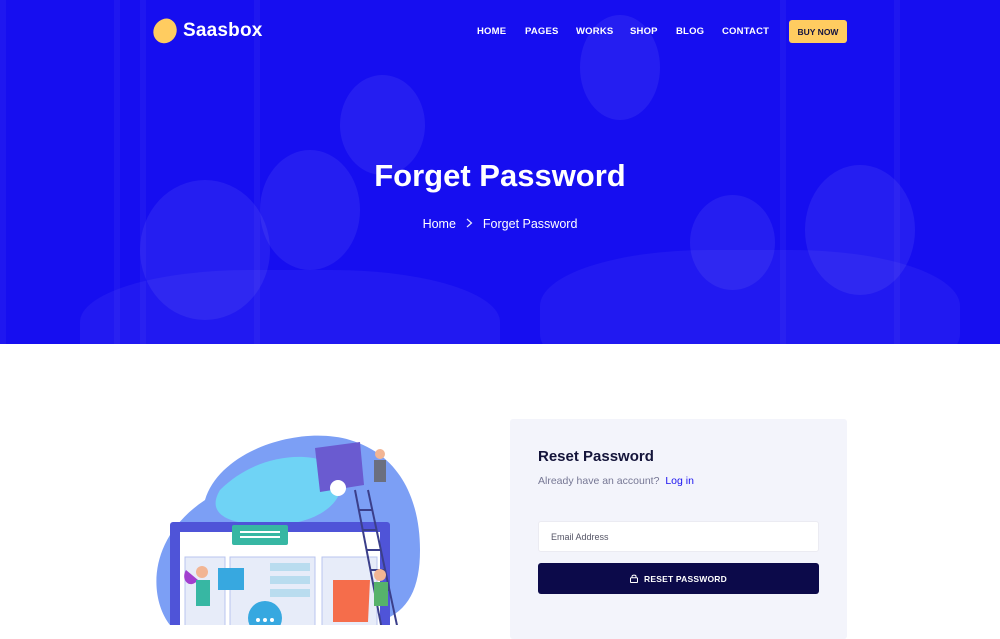 Image resolution: width=1000 pixels, height=639 pixels. I want to click on breadcrumb: Home Forget Password, so click(500, 224).